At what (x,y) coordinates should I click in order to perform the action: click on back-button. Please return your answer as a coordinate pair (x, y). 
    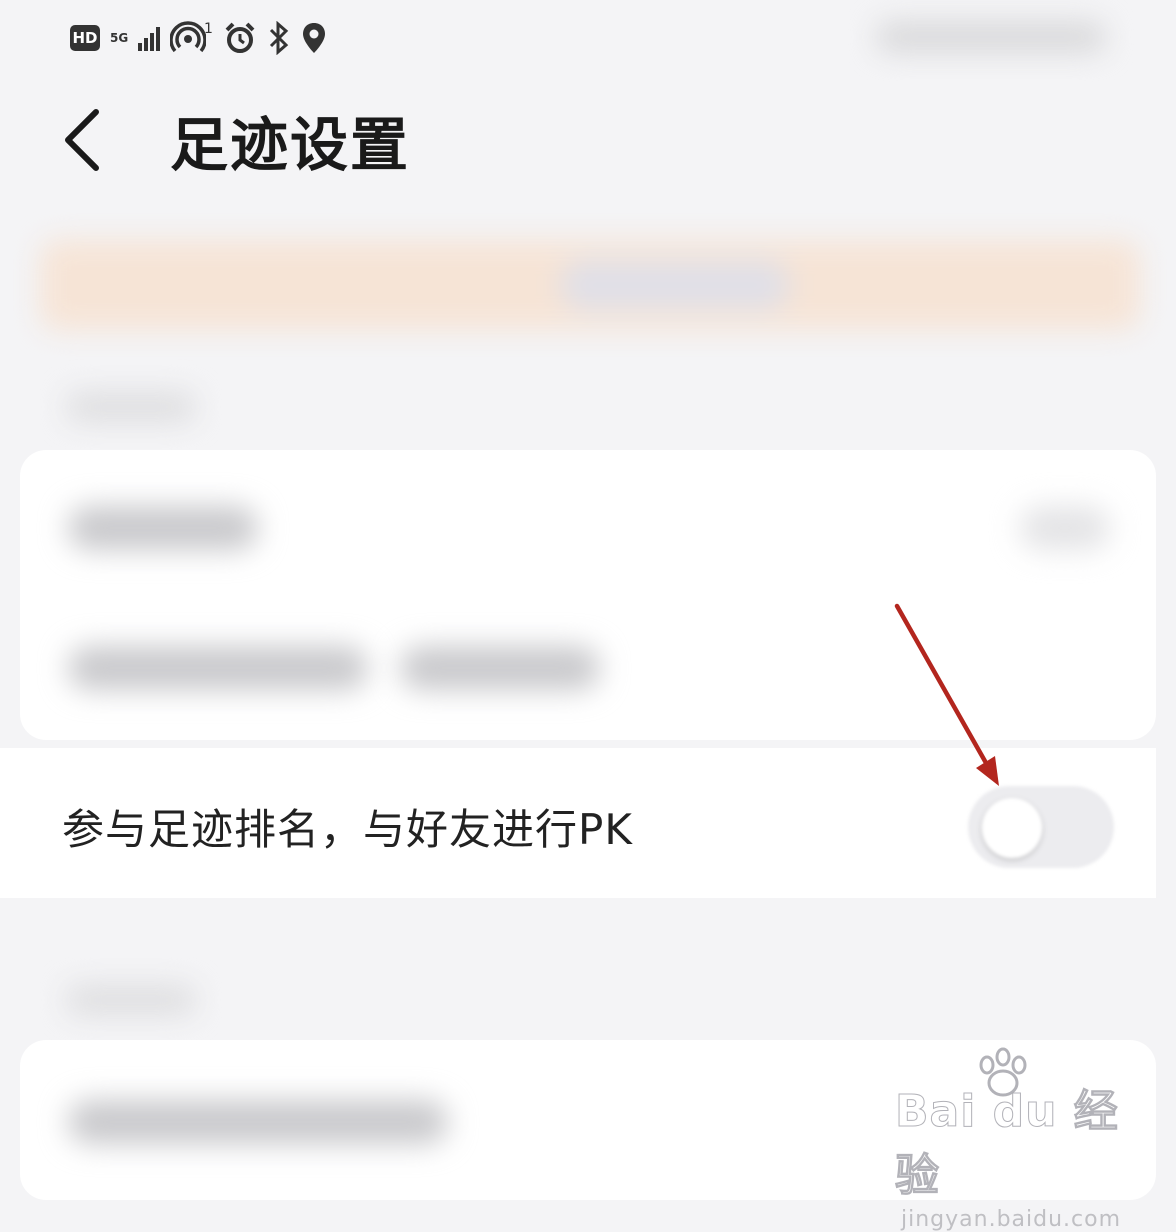
    Looking at the image, I should click on (95, 140).